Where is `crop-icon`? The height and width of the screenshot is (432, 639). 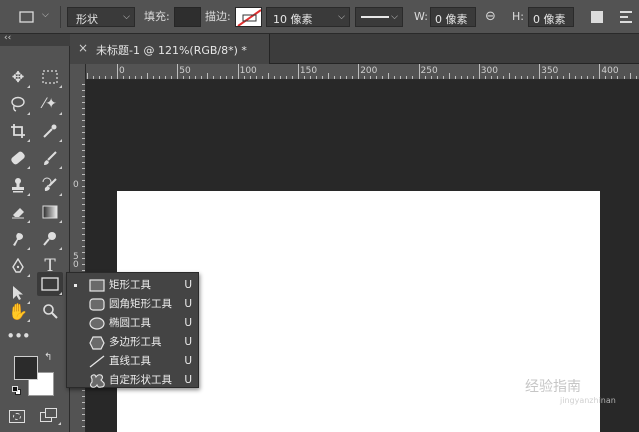 crop-icon is located at coordinates (18, 131).